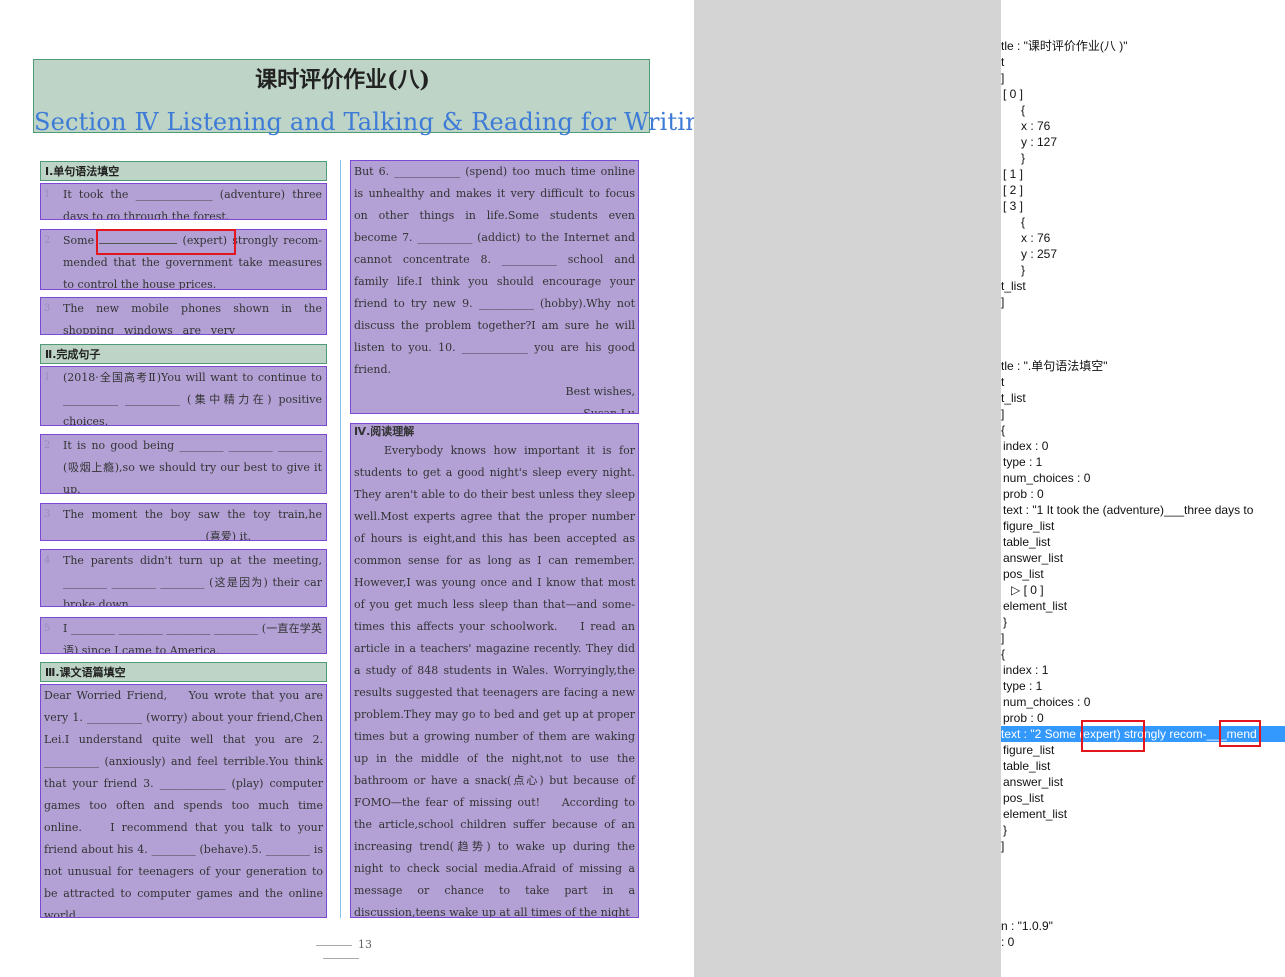 This screenshot has height=977, width=1285. I want to click on question-number: 4, so click(47, 560).